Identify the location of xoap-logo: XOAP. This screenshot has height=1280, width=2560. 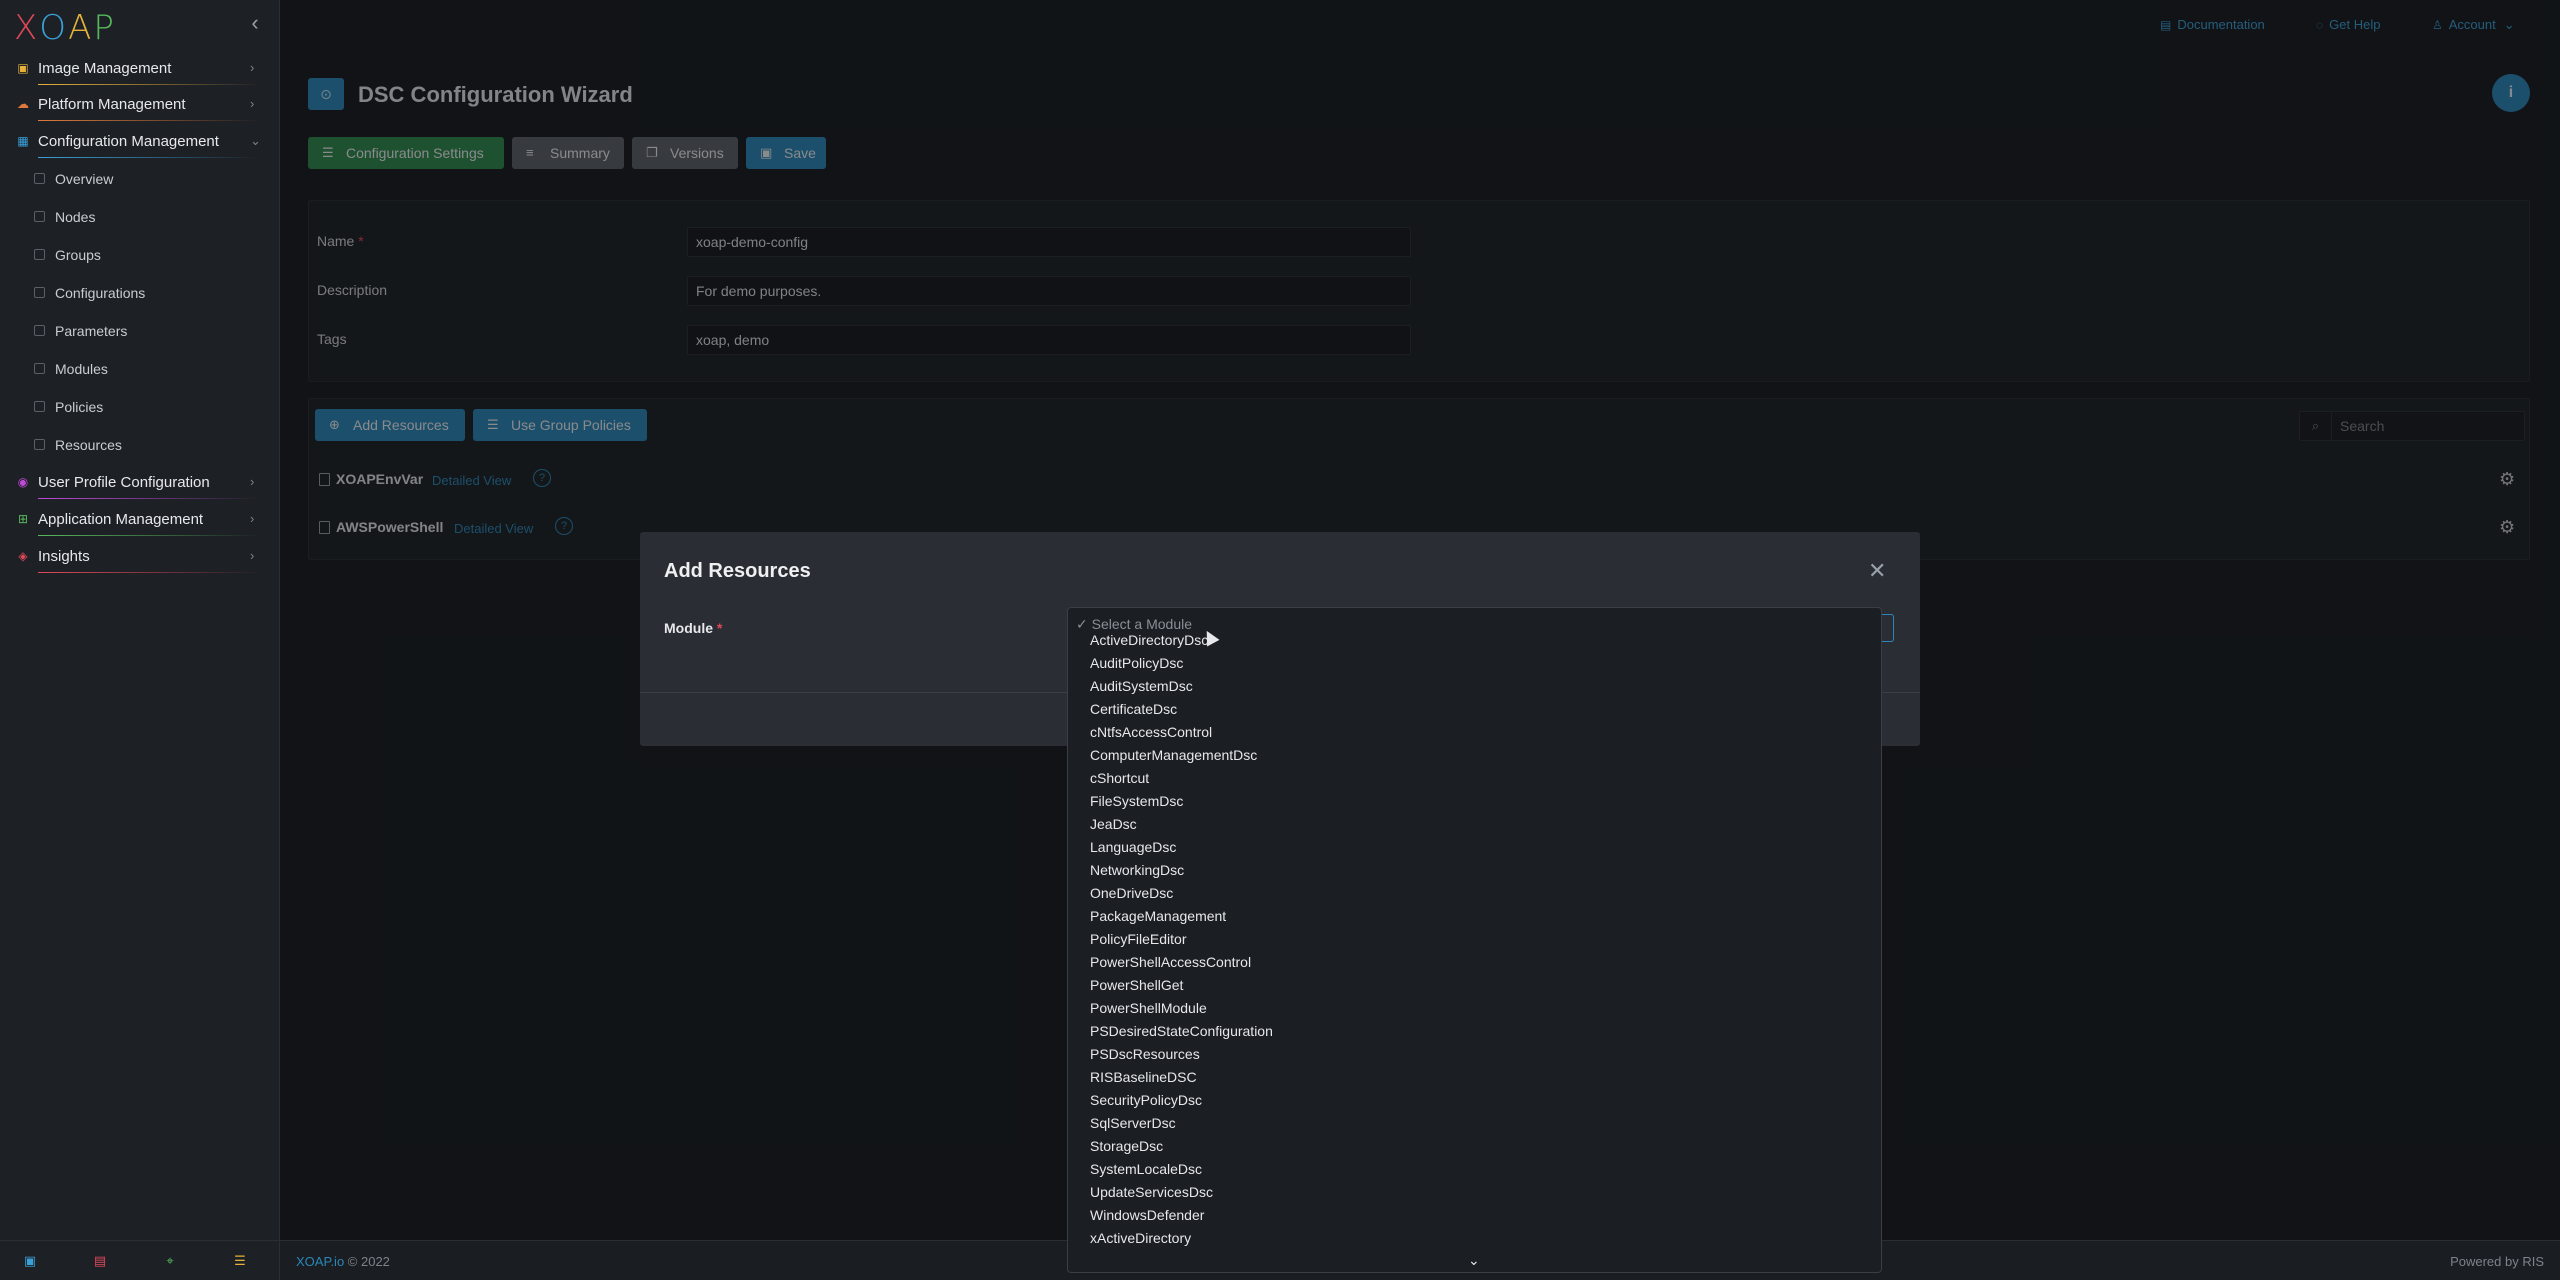
(65, 28).